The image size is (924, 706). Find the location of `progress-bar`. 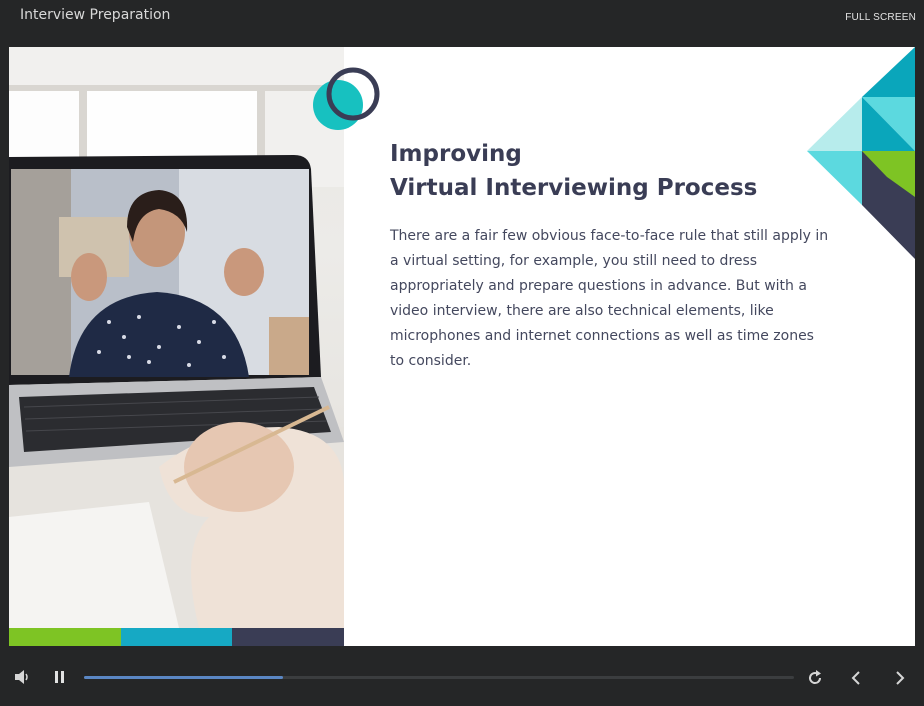

progress-bar is located at coordinates (439, 677).